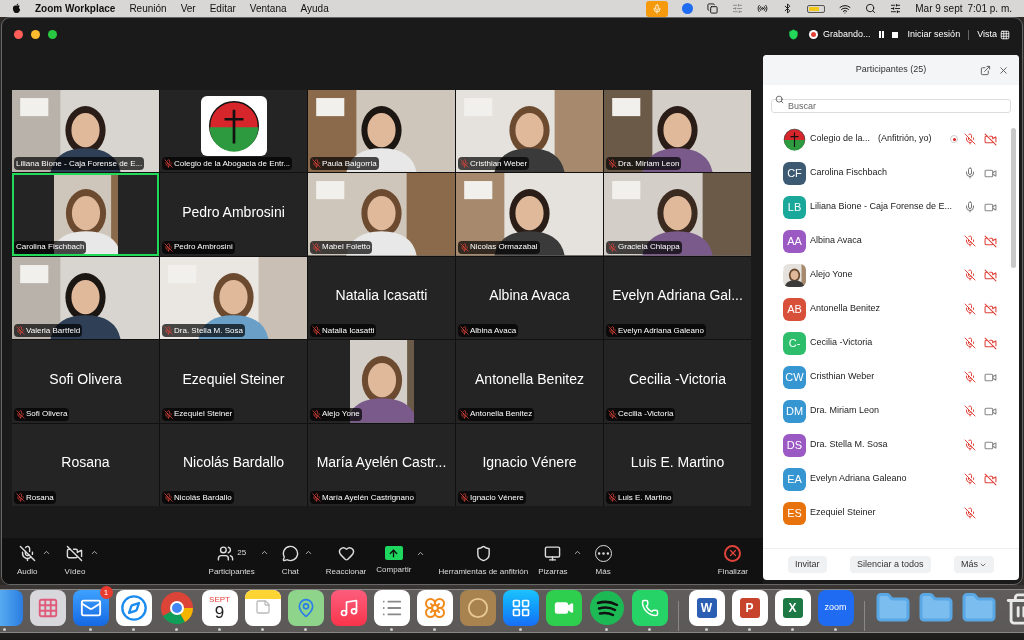 The image size is (1024, 640). What do you see at coordinates (973, 564) in the screenshot?
I see `panel-button: Más` at bounding box center [973, 564].